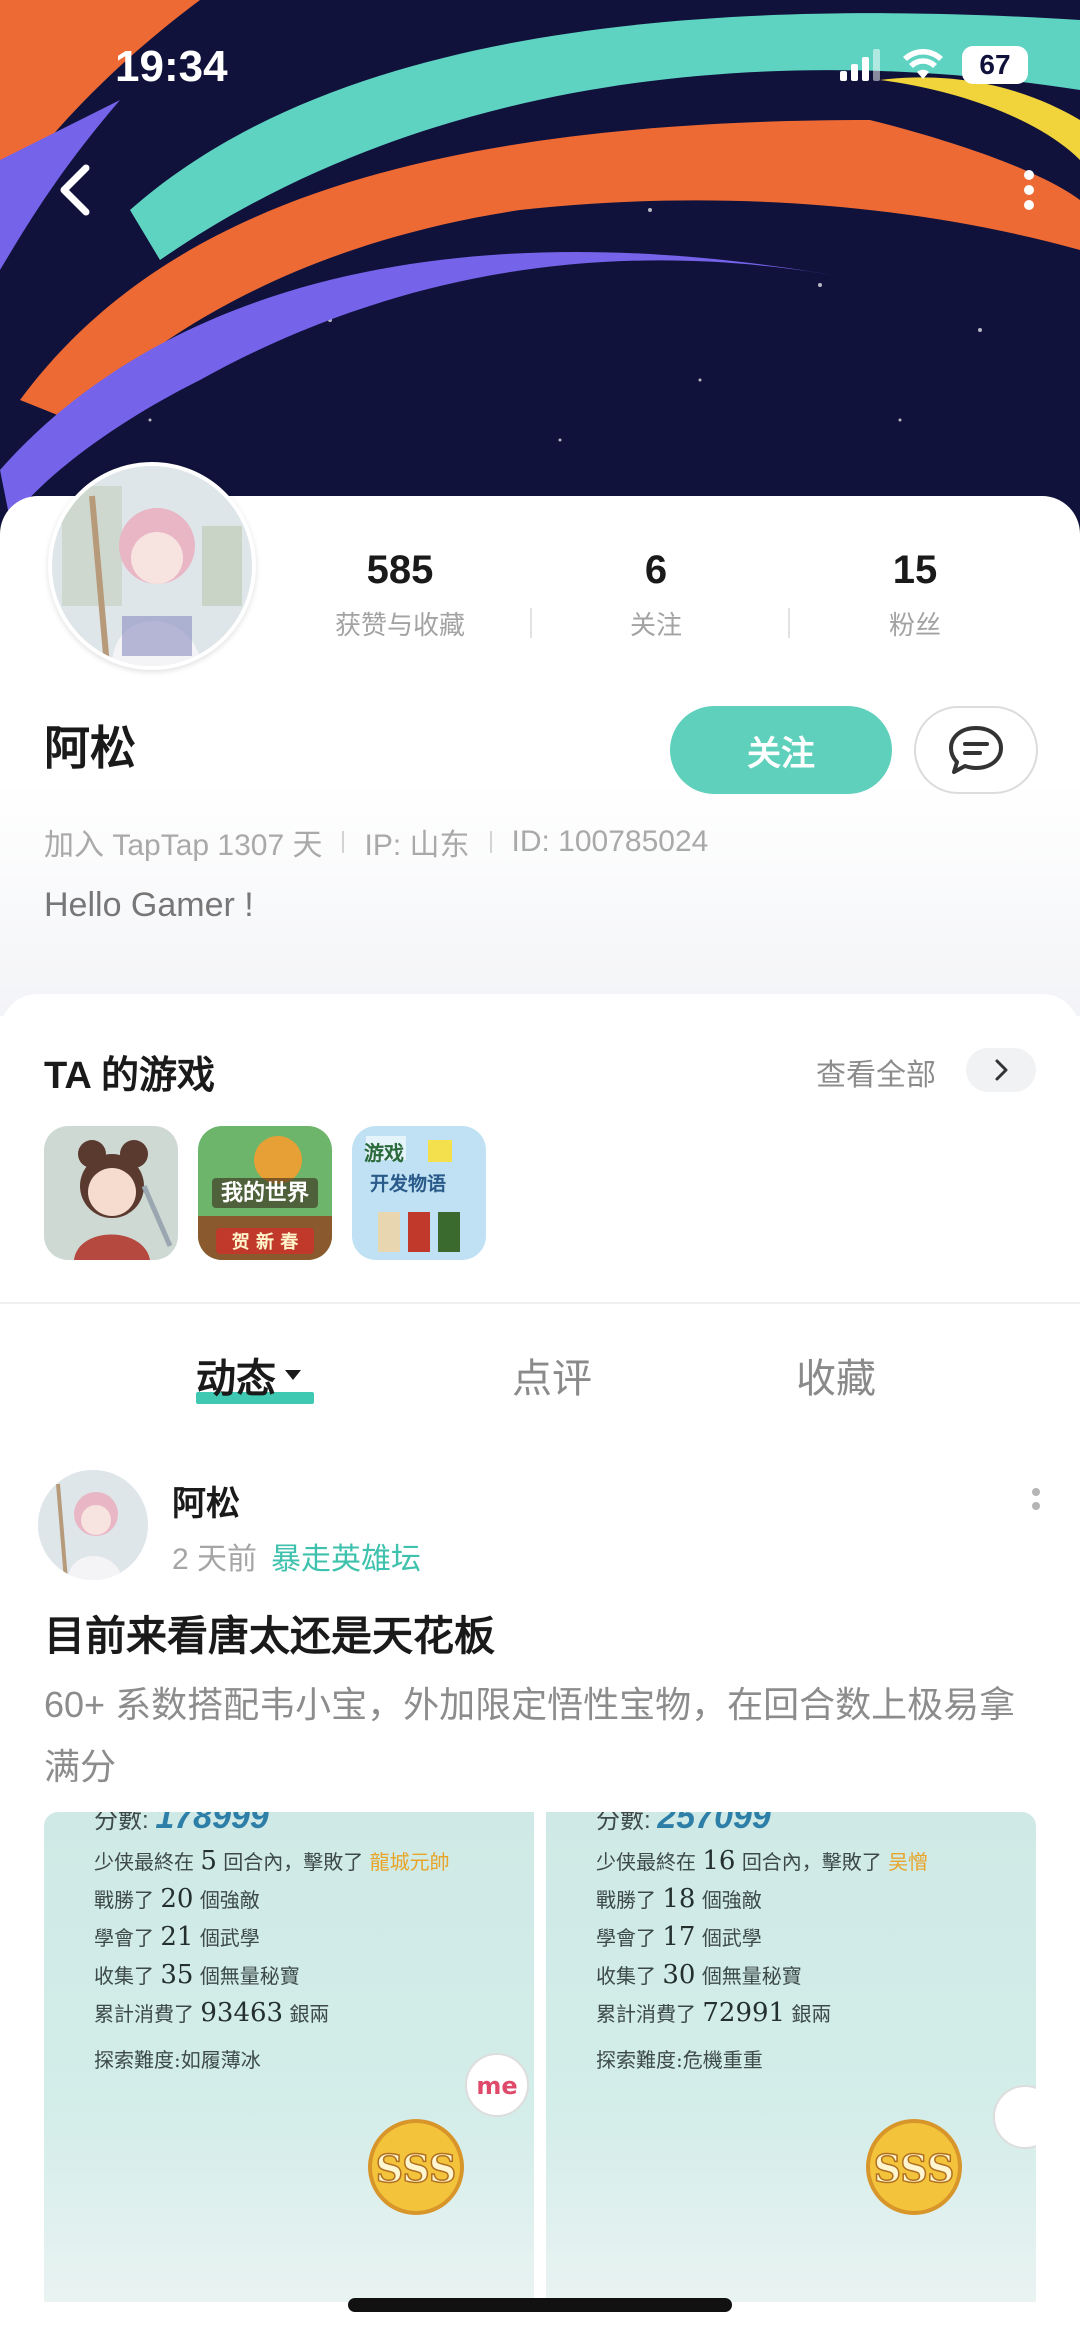 This screenshot has width=1080, height=2337. What do you see at coordinates (215, 1559) in the screenshot?
I see `post-time: 2 天前` at bounding box center [215, 1559].